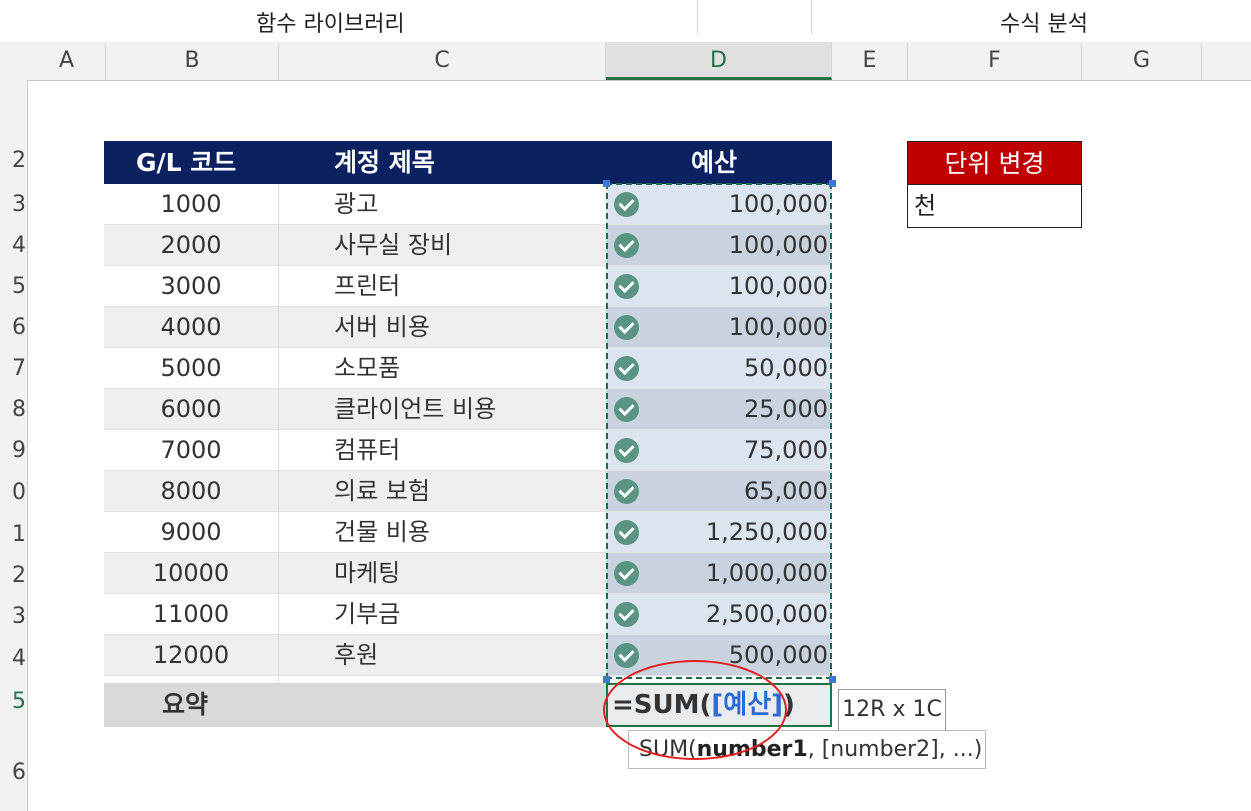 The image size is (1251, 811). I want to click on column-header-a: A, so click(67, 61).